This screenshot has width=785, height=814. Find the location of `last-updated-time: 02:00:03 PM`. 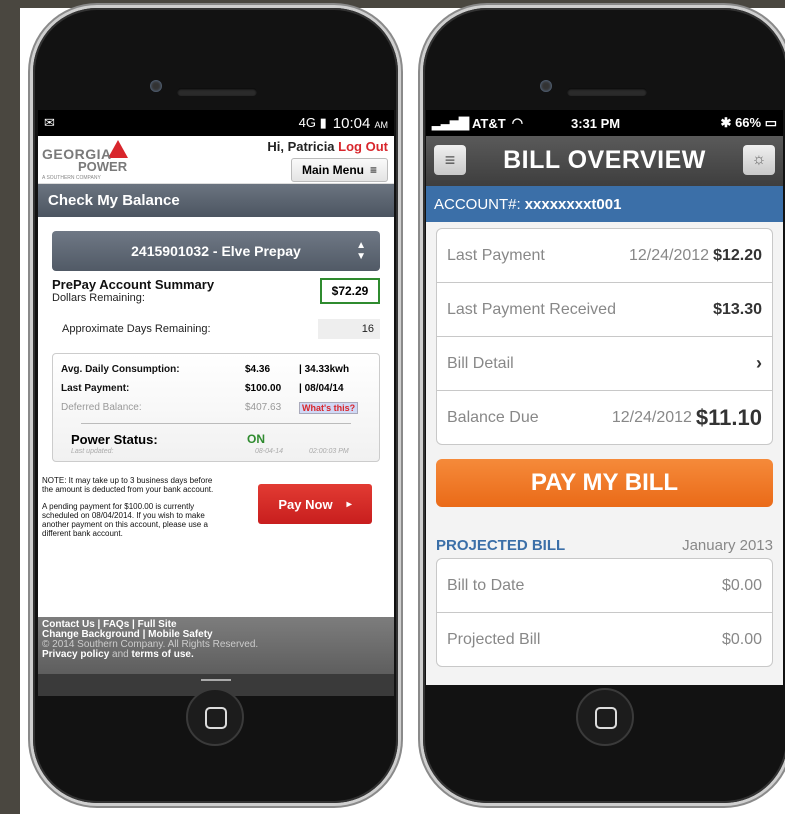

last-updated-time: 02:00:03 PM is located at coordinates (329, 451).